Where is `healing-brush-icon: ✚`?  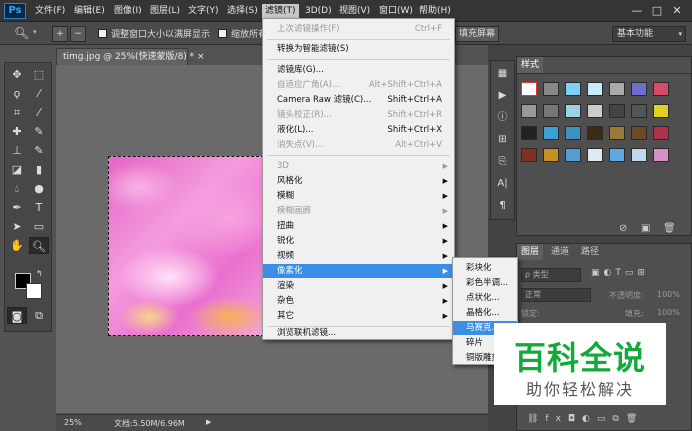
healing-brush-icon: ✚ is located at coordinates (17, 131).